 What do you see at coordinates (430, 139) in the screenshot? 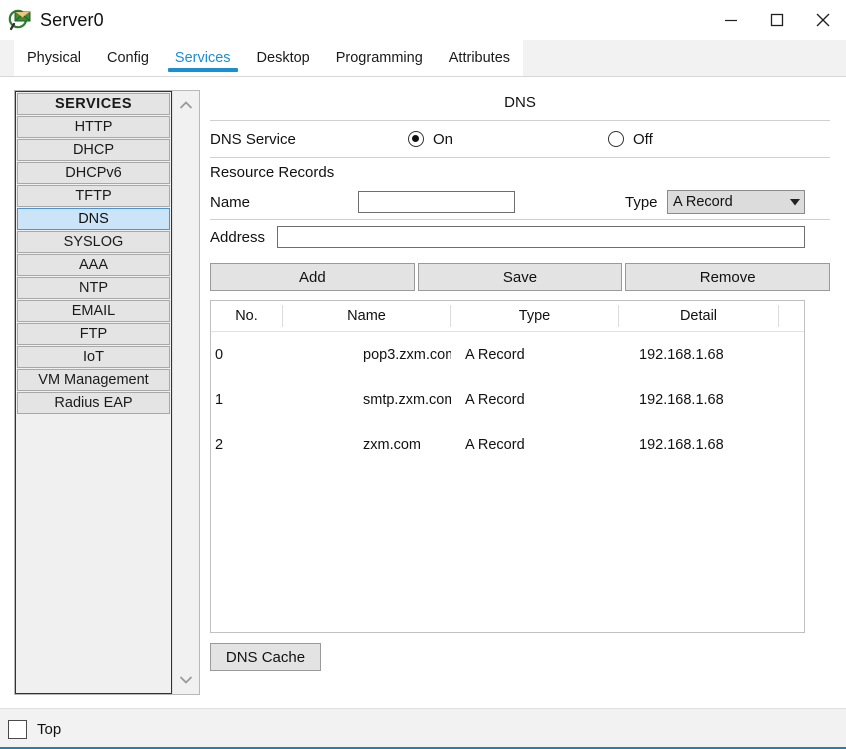
I see `dns-service-on-option: On` at bounding box center [430, 139].